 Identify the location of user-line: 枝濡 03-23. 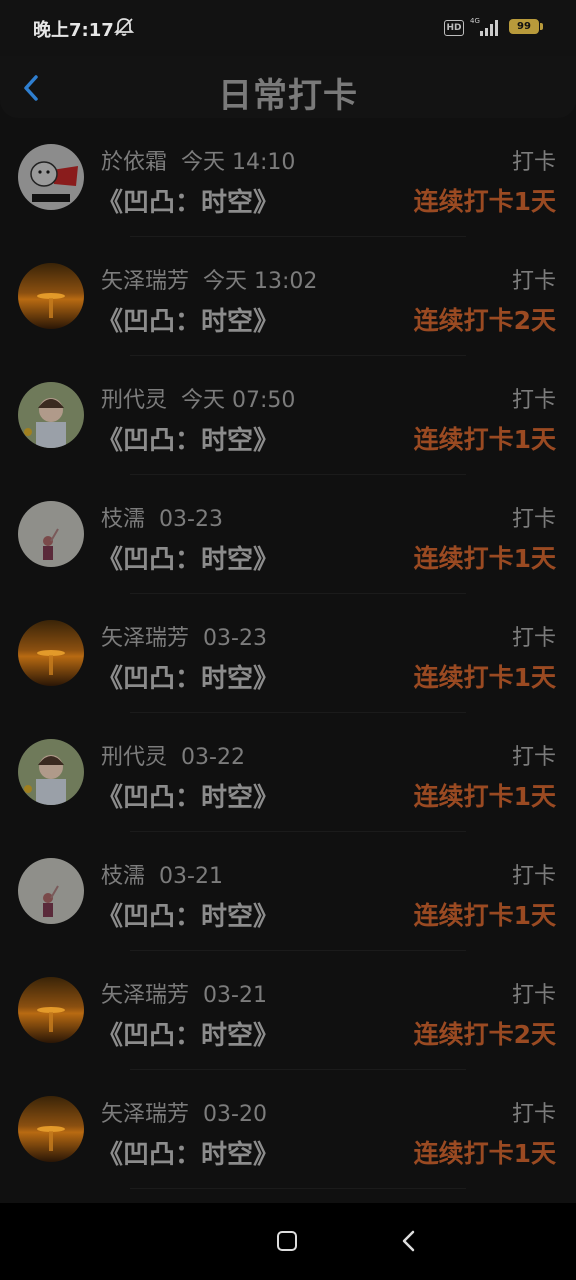
(162, 517).